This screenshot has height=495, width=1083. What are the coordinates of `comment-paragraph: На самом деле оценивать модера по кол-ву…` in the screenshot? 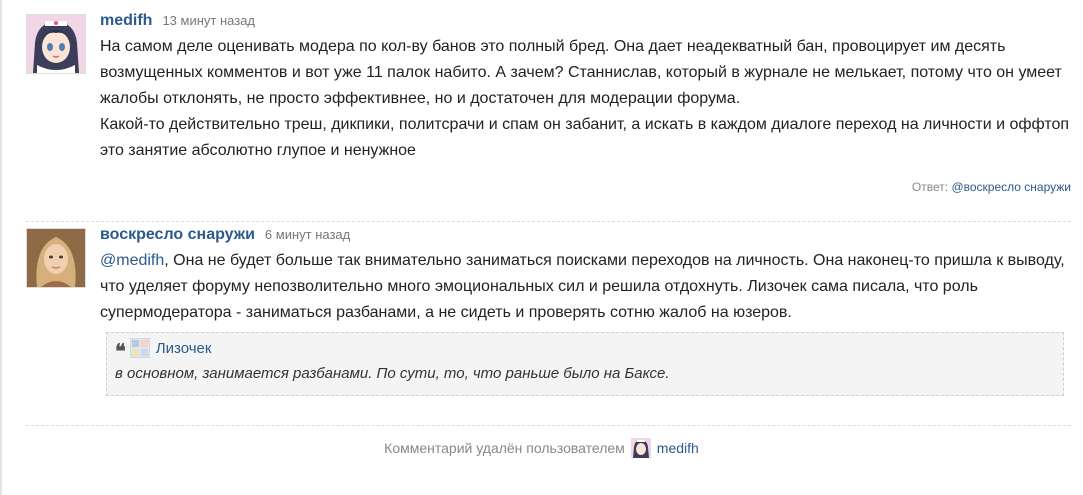 It's located at (581, 72).